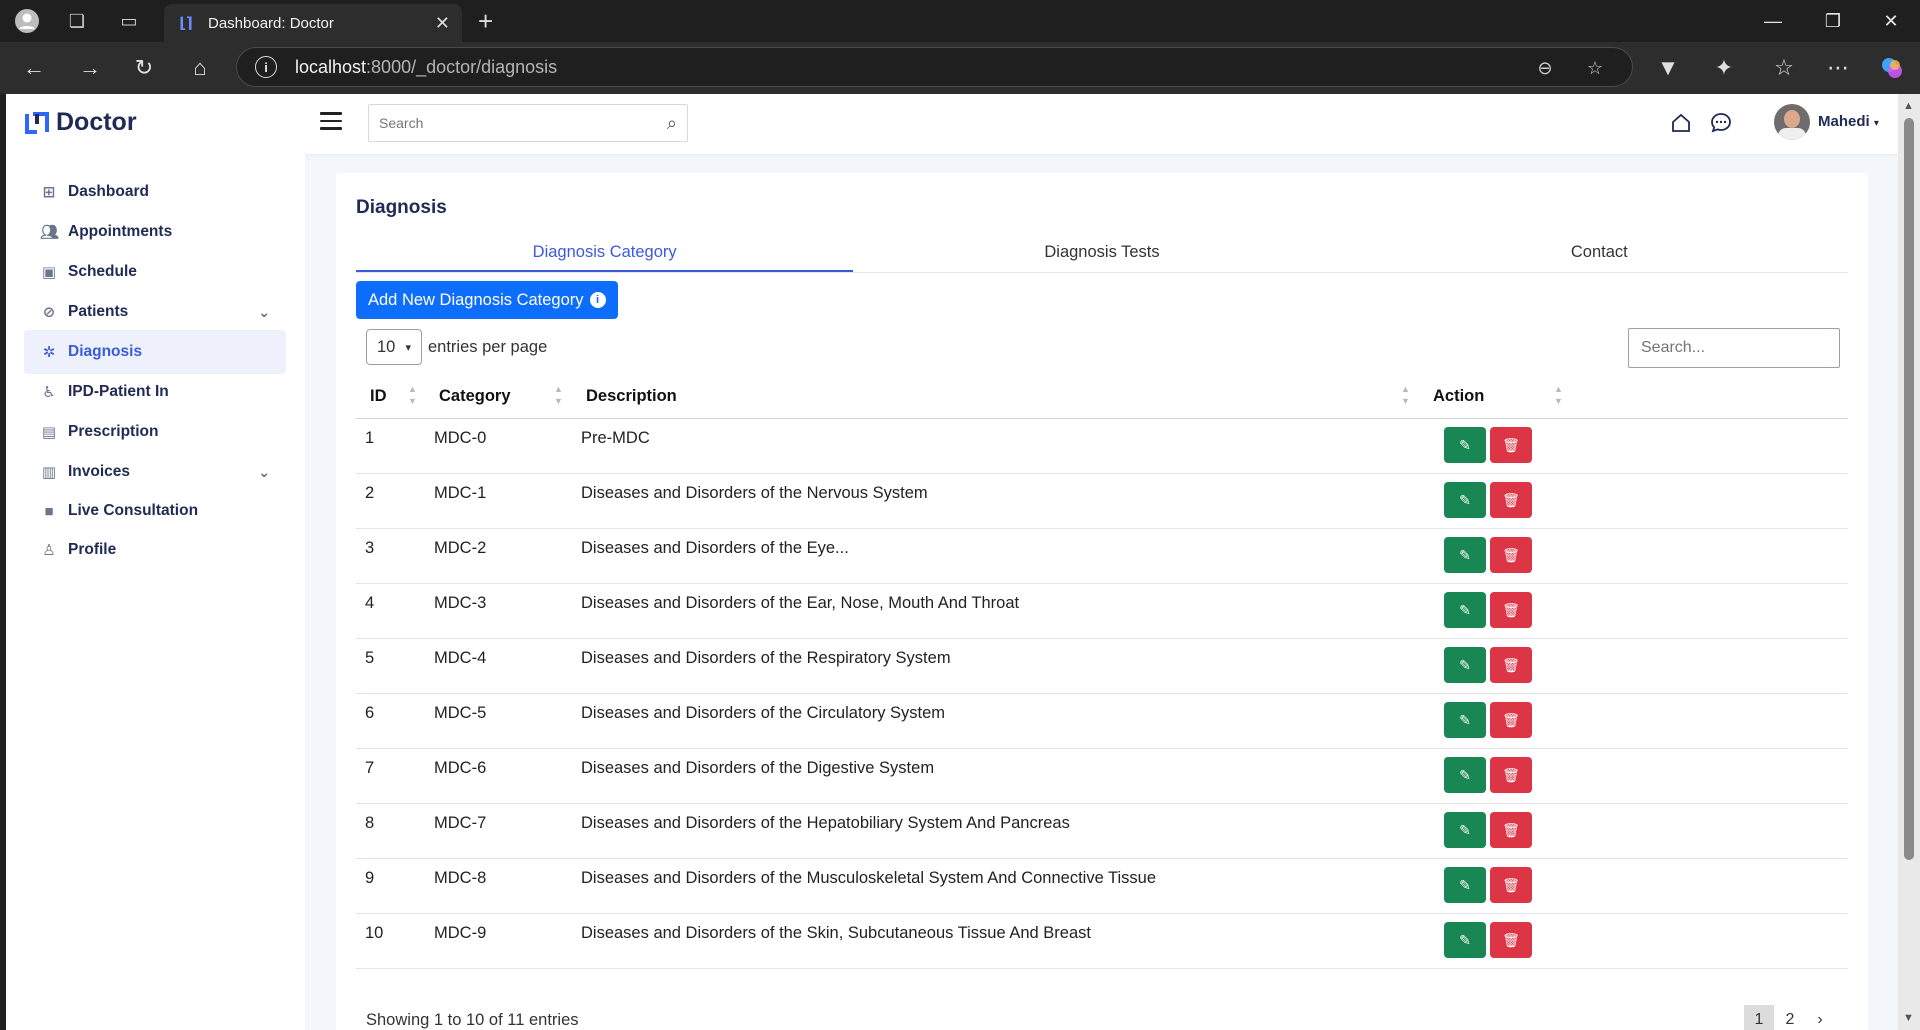  What do you see at coordinates (129, 21) in the screenshot?
I see `tab-actions-icon: ▭` at bounding box center [129, 21].